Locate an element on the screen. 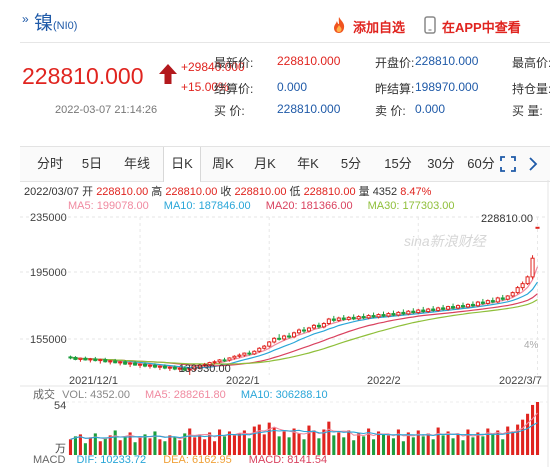 The width and height of the screenshot is (550, 467). quote-field-label: 昨结算: is located at coordinates (395, 89).